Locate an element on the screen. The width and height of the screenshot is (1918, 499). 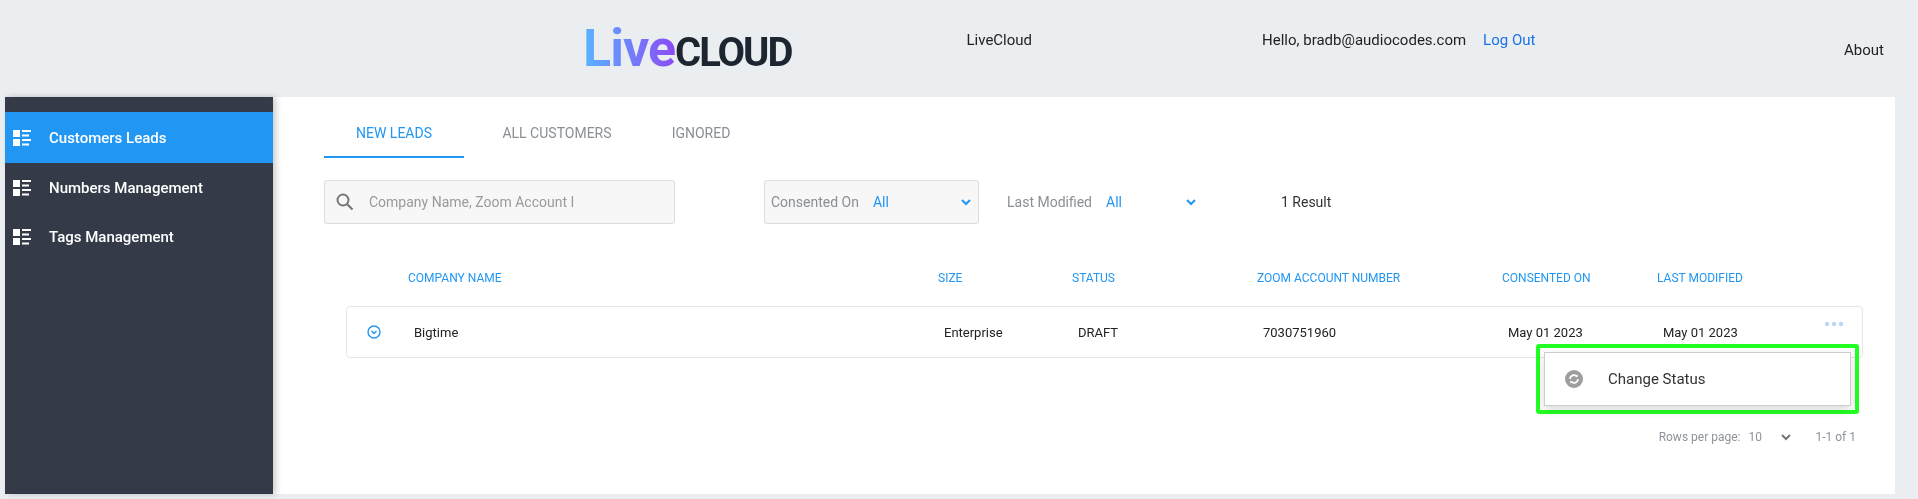
table-cell-text: DRAFT is located at coordinates (1099, 332).